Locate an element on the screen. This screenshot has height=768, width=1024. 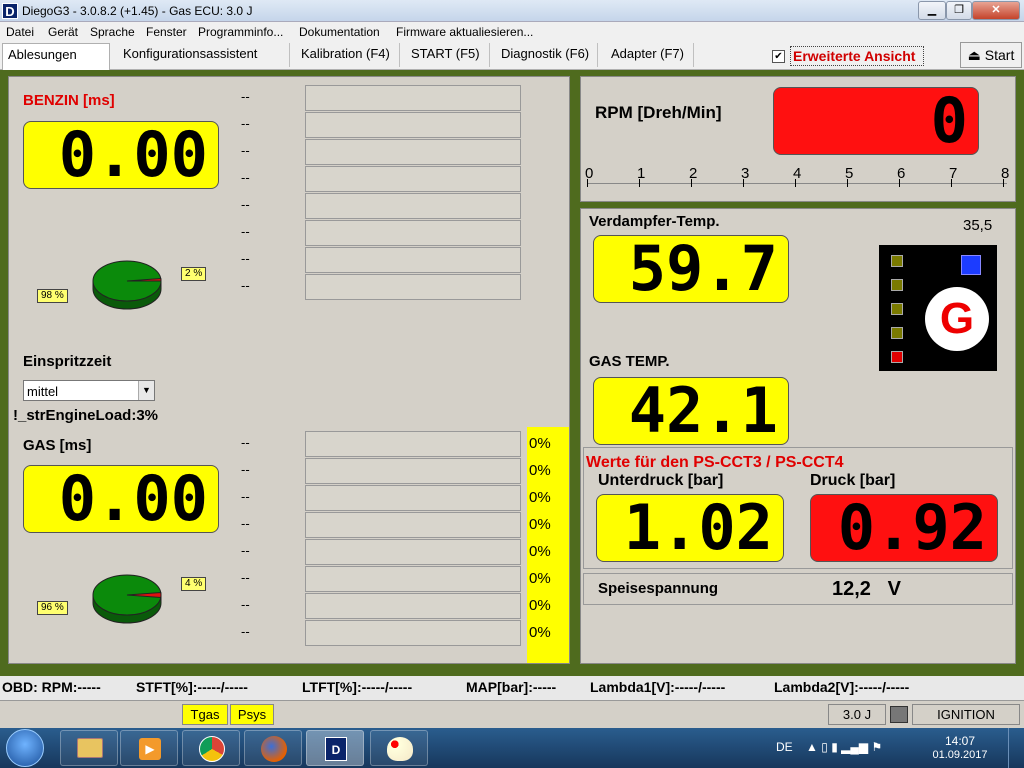
taskbar-paint is located at coordinates (399, 748).